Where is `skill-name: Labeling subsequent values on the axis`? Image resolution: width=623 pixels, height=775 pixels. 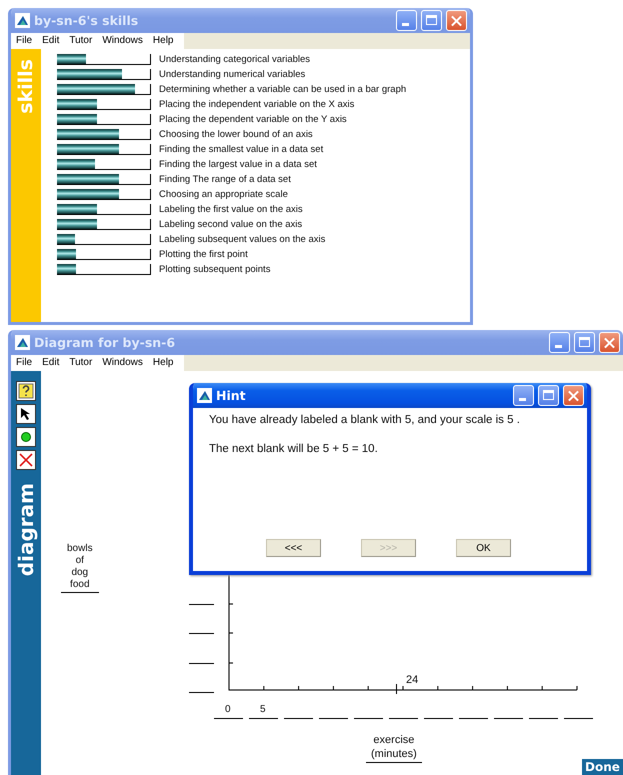
skill-name: Labeling subsequent values on the axis is located at coordinates (242, 239).